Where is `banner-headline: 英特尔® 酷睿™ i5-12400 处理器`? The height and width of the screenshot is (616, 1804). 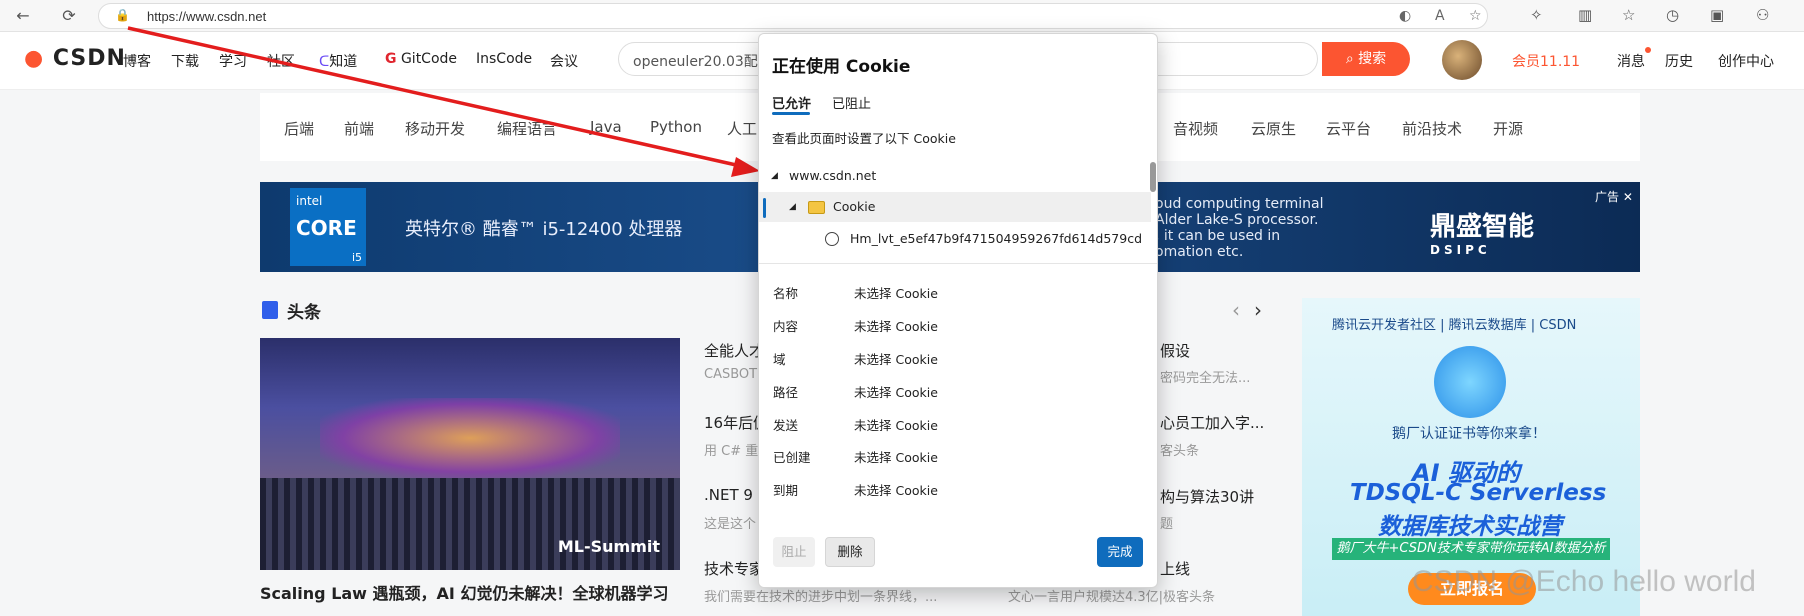
banner-headline: 英特尔® 酷睿™ i5-12400 处理器 is located at coordinates (544, 229).